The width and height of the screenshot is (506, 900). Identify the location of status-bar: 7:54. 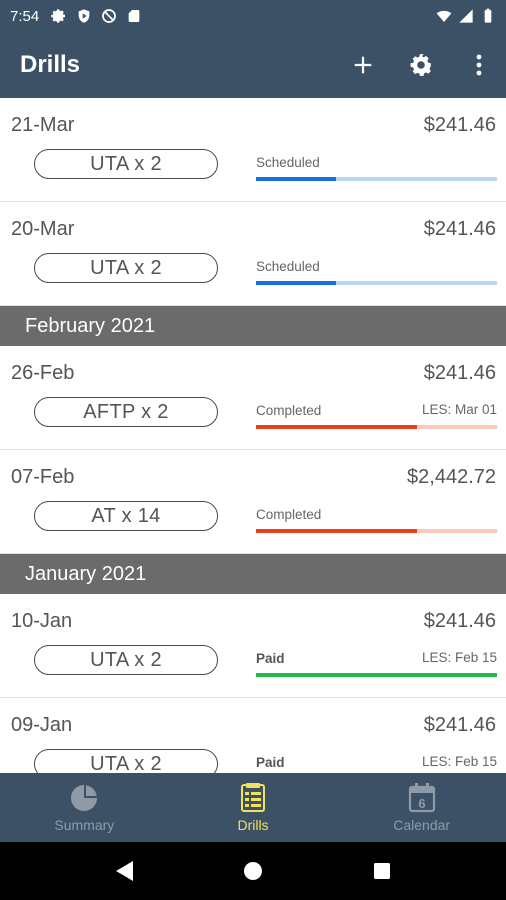
(253, 16).